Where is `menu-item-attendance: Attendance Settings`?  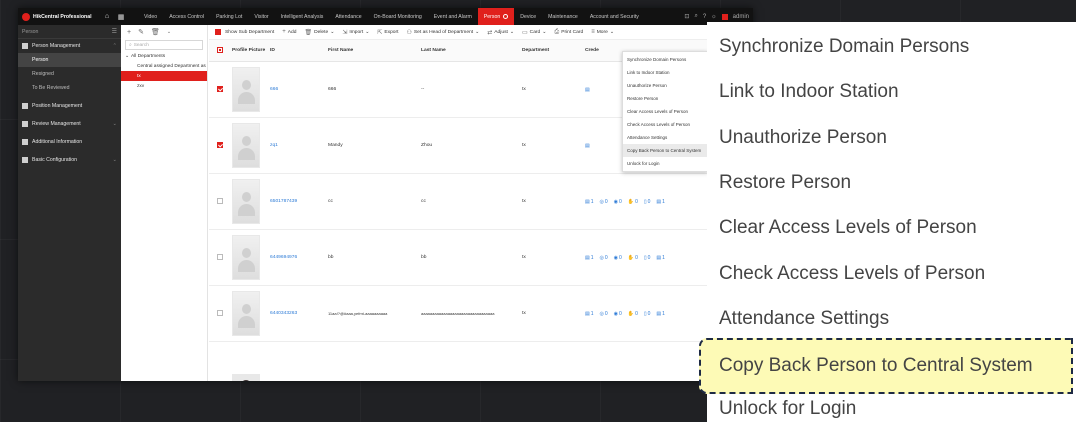
menu-item-attendance: Attendance Settings is located at coordinates (665, 137).